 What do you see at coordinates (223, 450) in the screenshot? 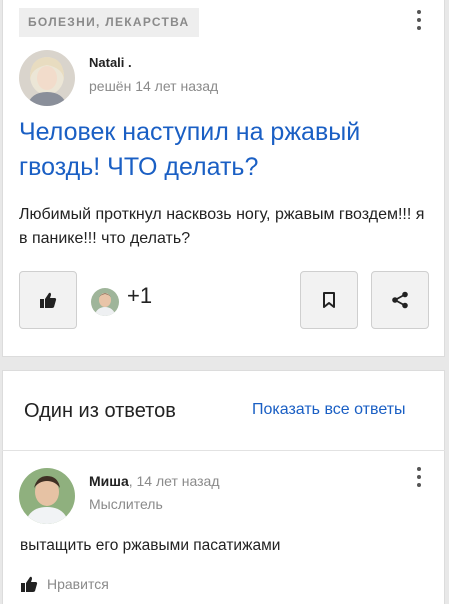
I see `divider` at bounding box center [223, 450].